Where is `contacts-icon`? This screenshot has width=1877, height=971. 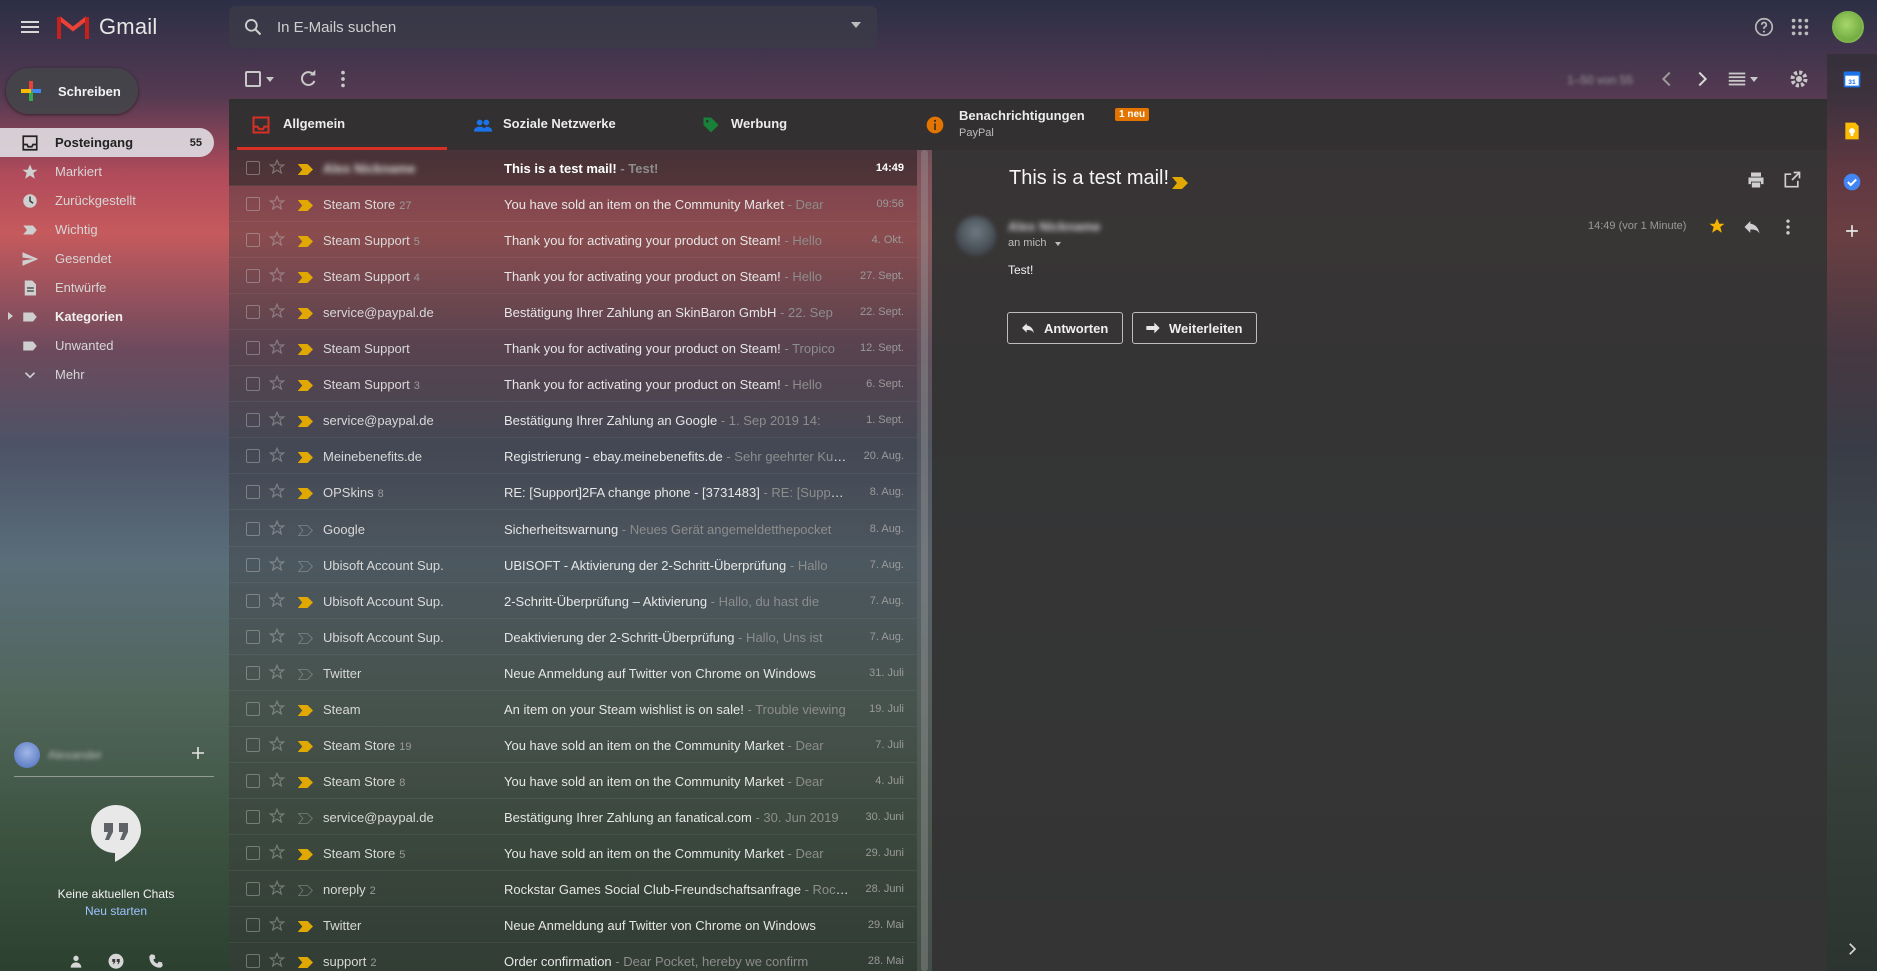 contacts-icon is located at coordinates (76, 962).